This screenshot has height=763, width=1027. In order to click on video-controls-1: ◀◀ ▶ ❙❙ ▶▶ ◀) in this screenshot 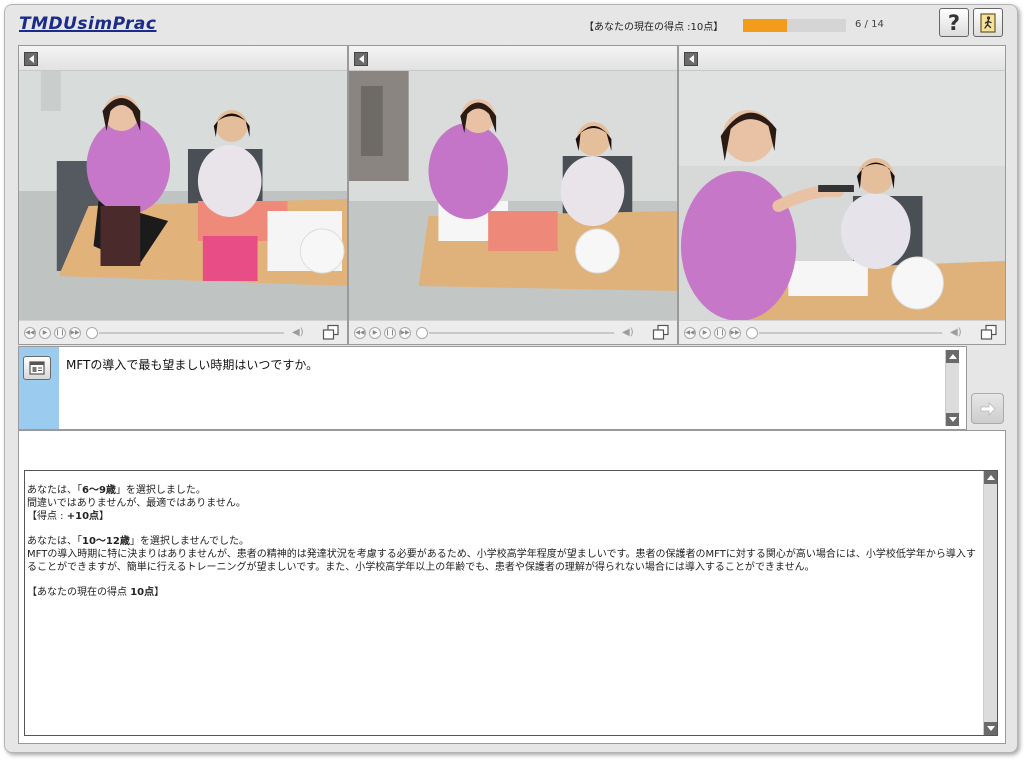, I will do `click(183, 332)`.